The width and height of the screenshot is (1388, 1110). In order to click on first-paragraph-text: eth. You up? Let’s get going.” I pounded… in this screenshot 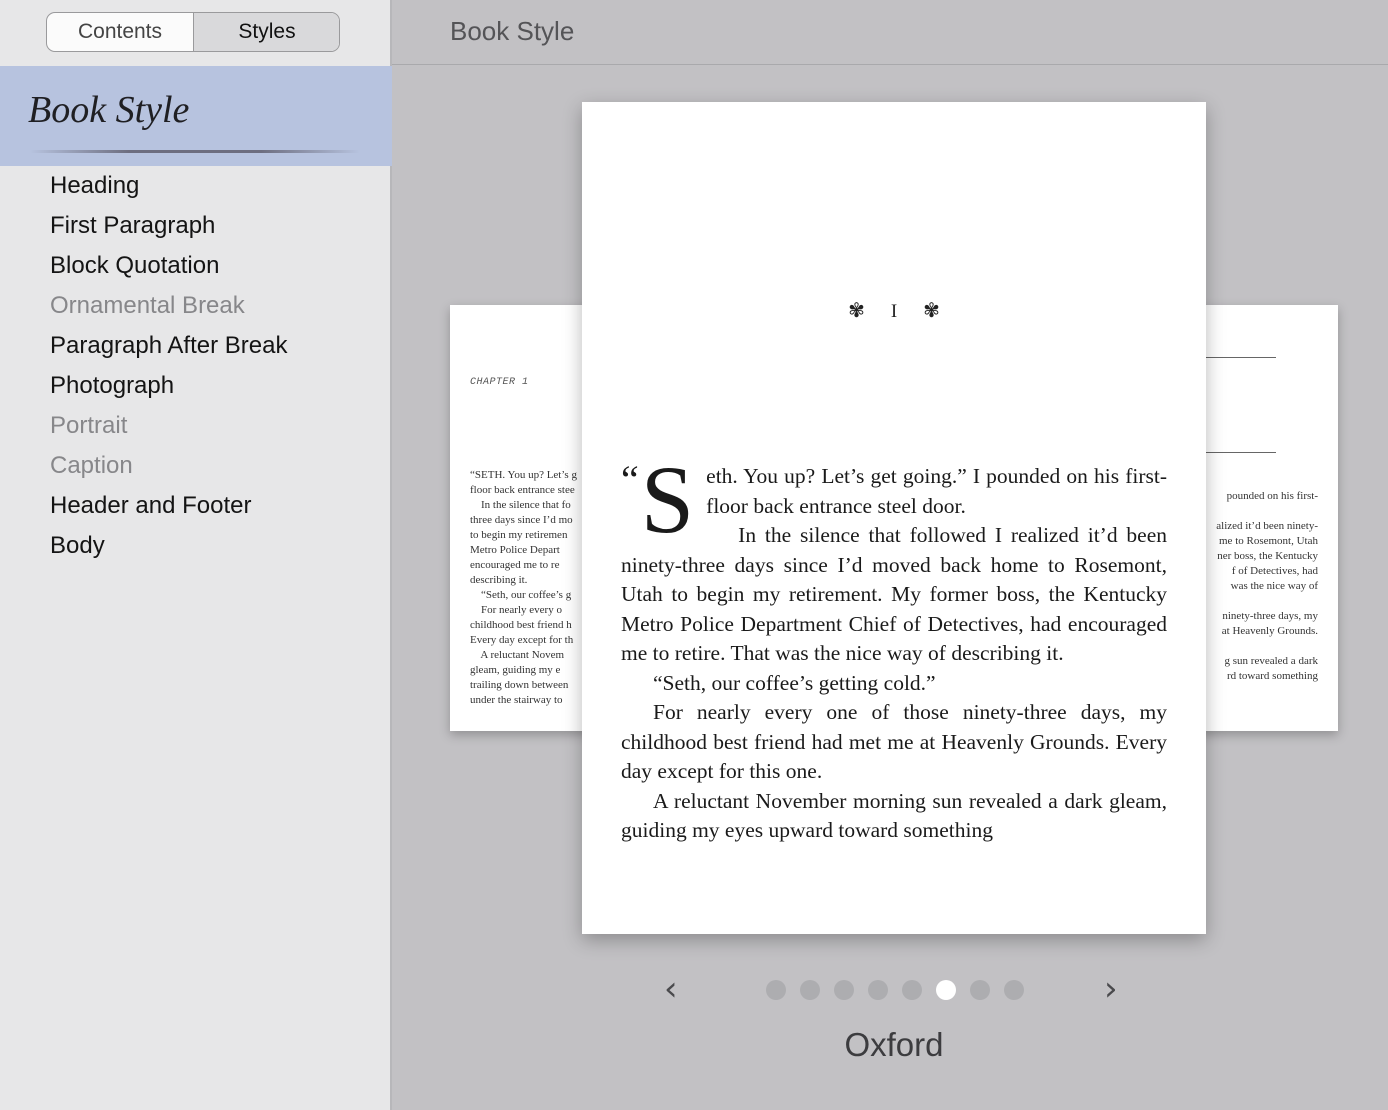, I will do `click(936, 491)`.